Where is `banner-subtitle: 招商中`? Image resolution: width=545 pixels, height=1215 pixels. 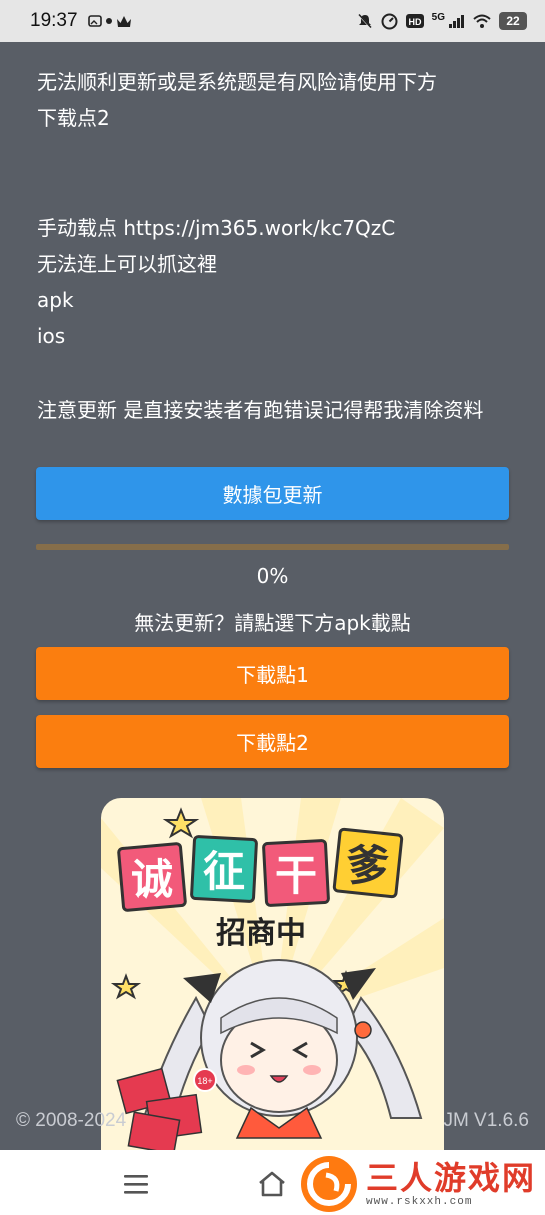 banner-subtitle: 招商中 is located at coordinates (261, 933).